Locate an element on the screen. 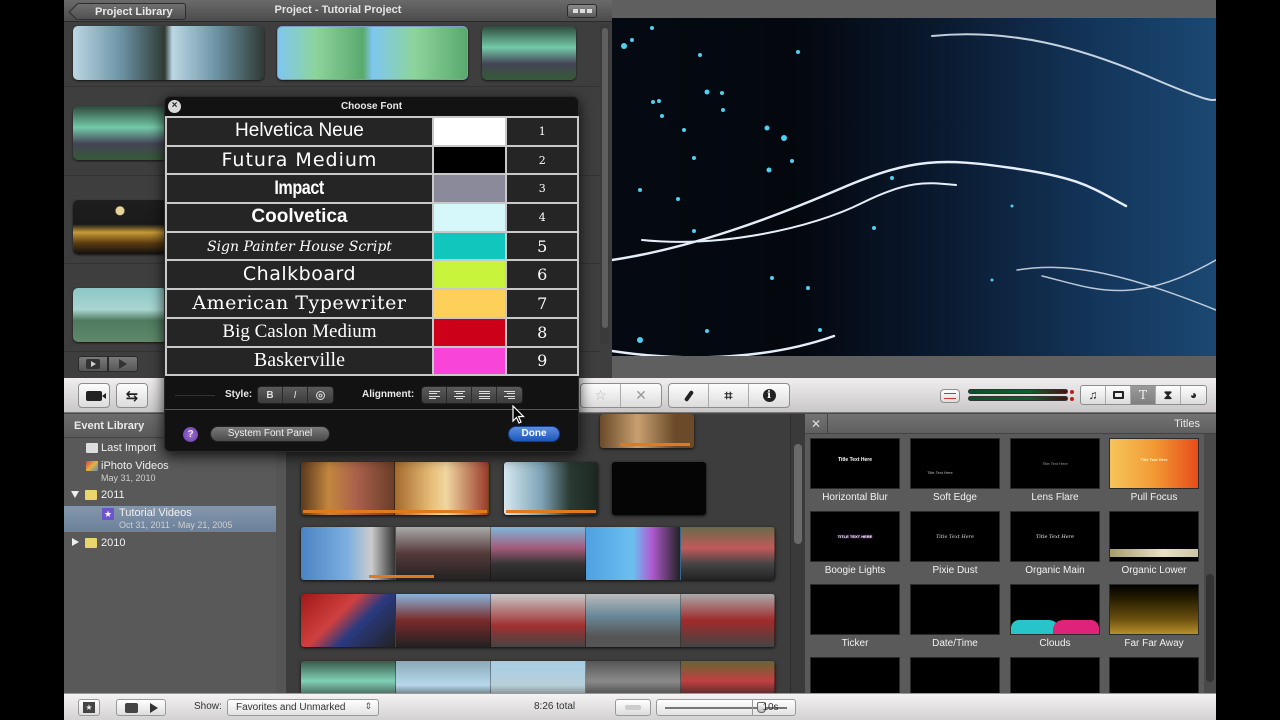 The width and height of the screenshot is (1280, 720). import-camera-button is located at coordinates (94, 395).